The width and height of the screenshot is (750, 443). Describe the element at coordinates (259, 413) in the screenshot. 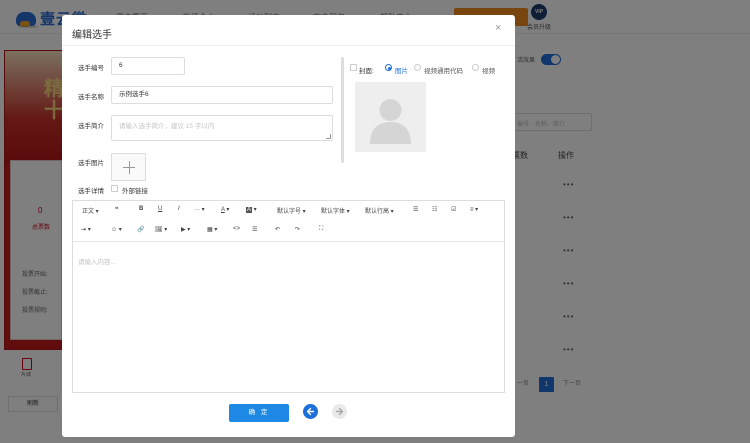

I see `confirm-button: 确 定` at that location.